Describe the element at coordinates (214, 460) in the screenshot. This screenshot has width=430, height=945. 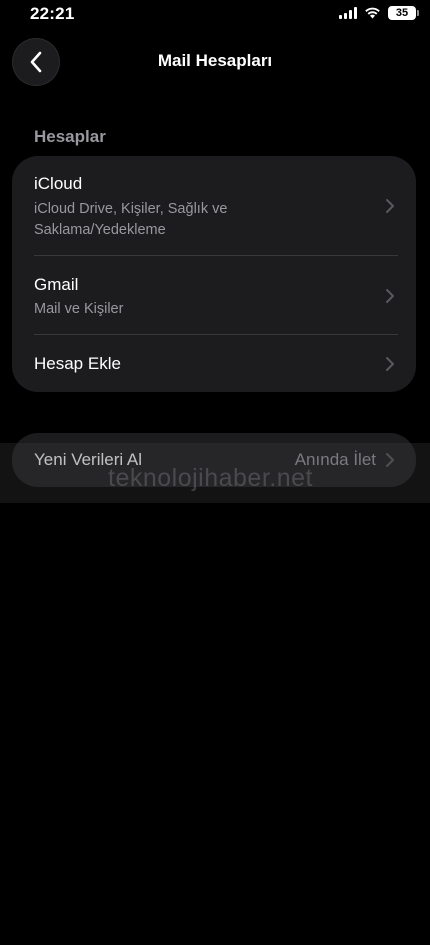
I see `fetch-new-data-row: Yeni Verileri Al Anında İlet` at that location.